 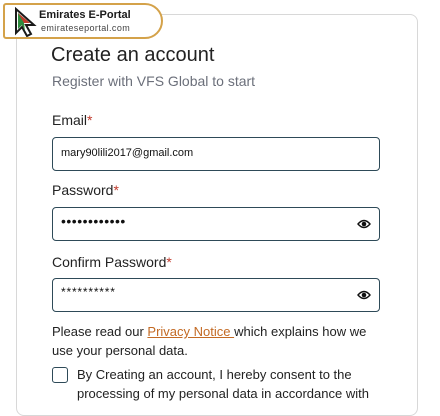 What do you see at coordinates (127, 153) in the screenshot?
I see `email-value: mary90lili2017@gmail.com` at bounding box center [127, 153].